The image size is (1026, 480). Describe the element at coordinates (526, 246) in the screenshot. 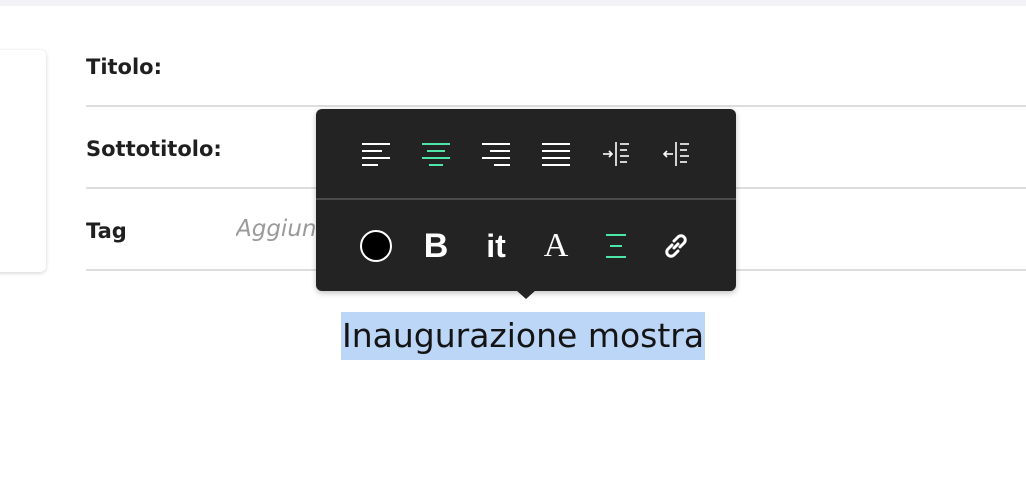

I see `format-toolbar-row: B it A` at that location.